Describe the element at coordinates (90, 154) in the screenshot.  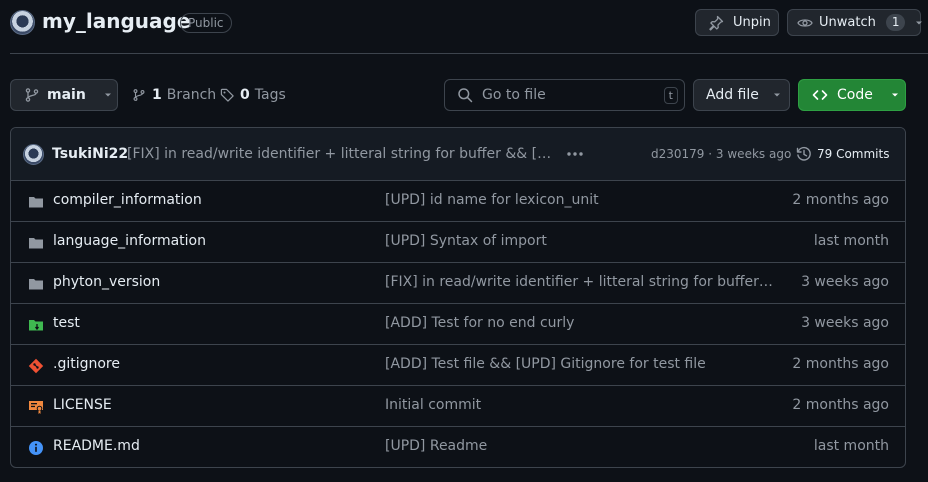
I see `commit-author: TsukiNi22` at that location.